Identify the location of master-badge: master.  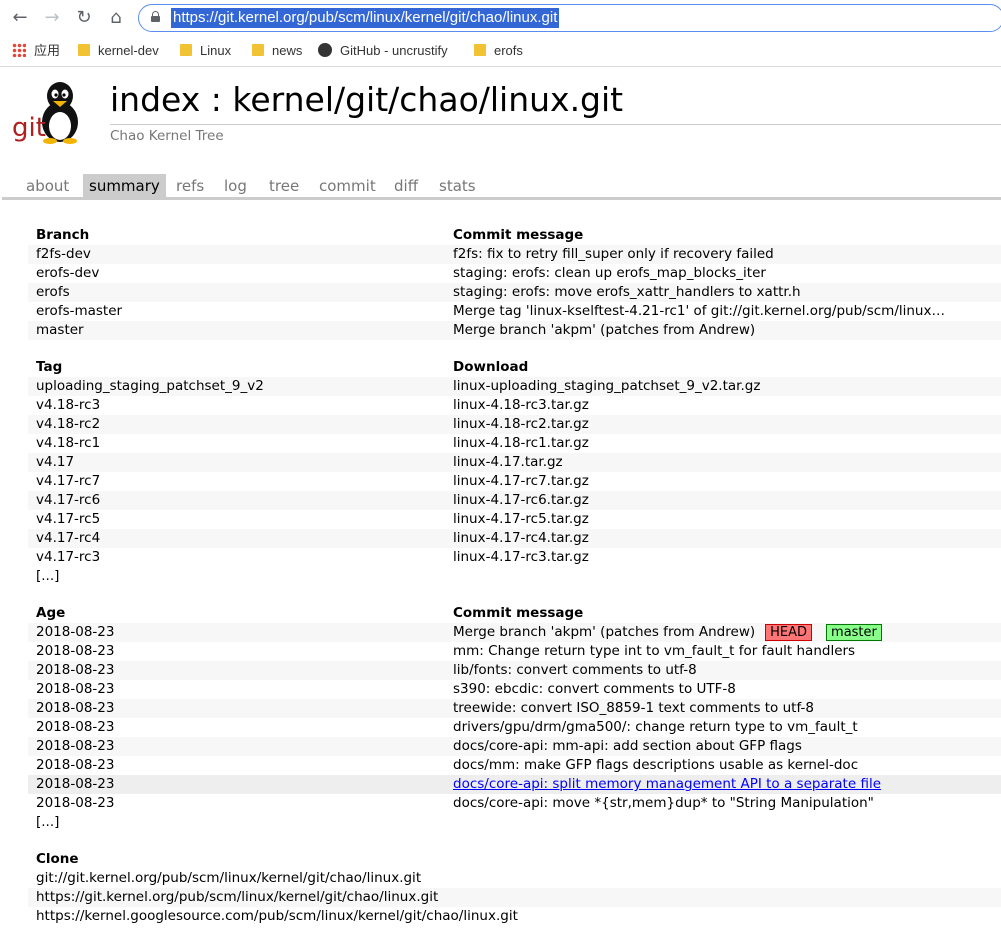
(854, 632).